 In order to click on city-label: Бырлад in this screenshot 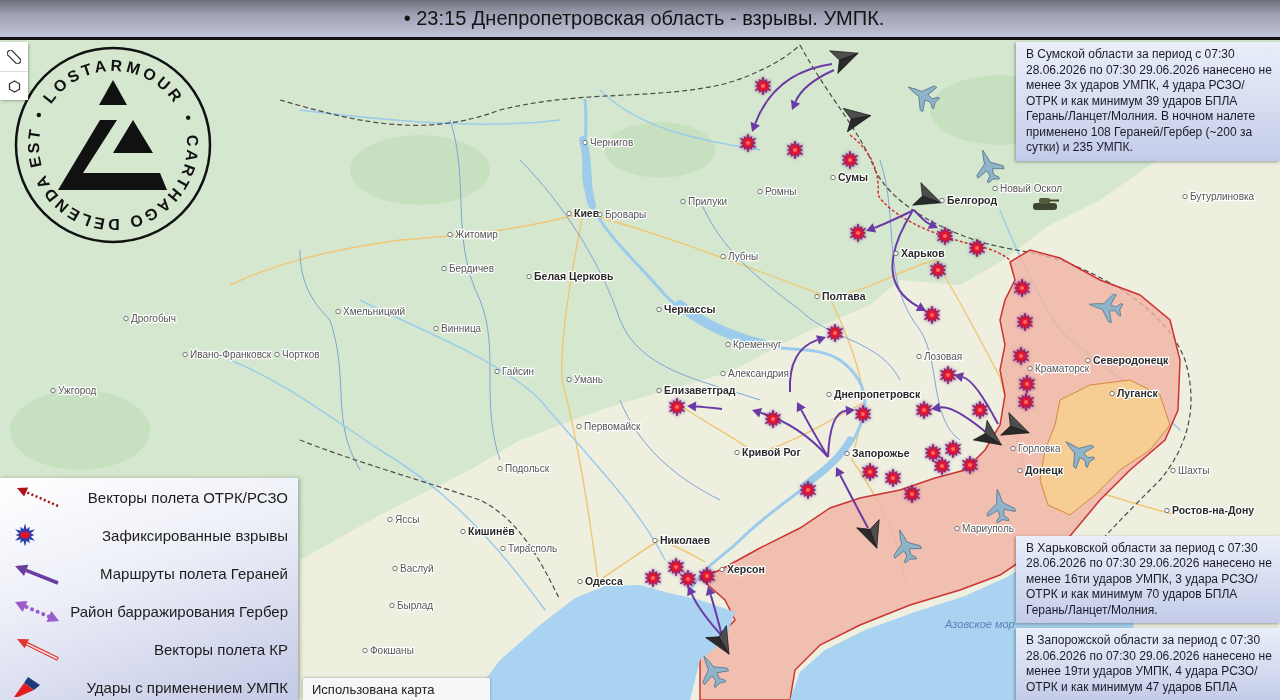, I will do `click(415, 605)`.